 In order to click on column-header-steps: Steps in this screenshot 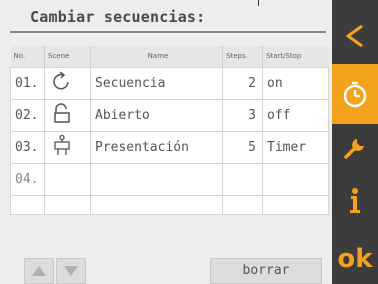, I will do `click(242, 56)`.